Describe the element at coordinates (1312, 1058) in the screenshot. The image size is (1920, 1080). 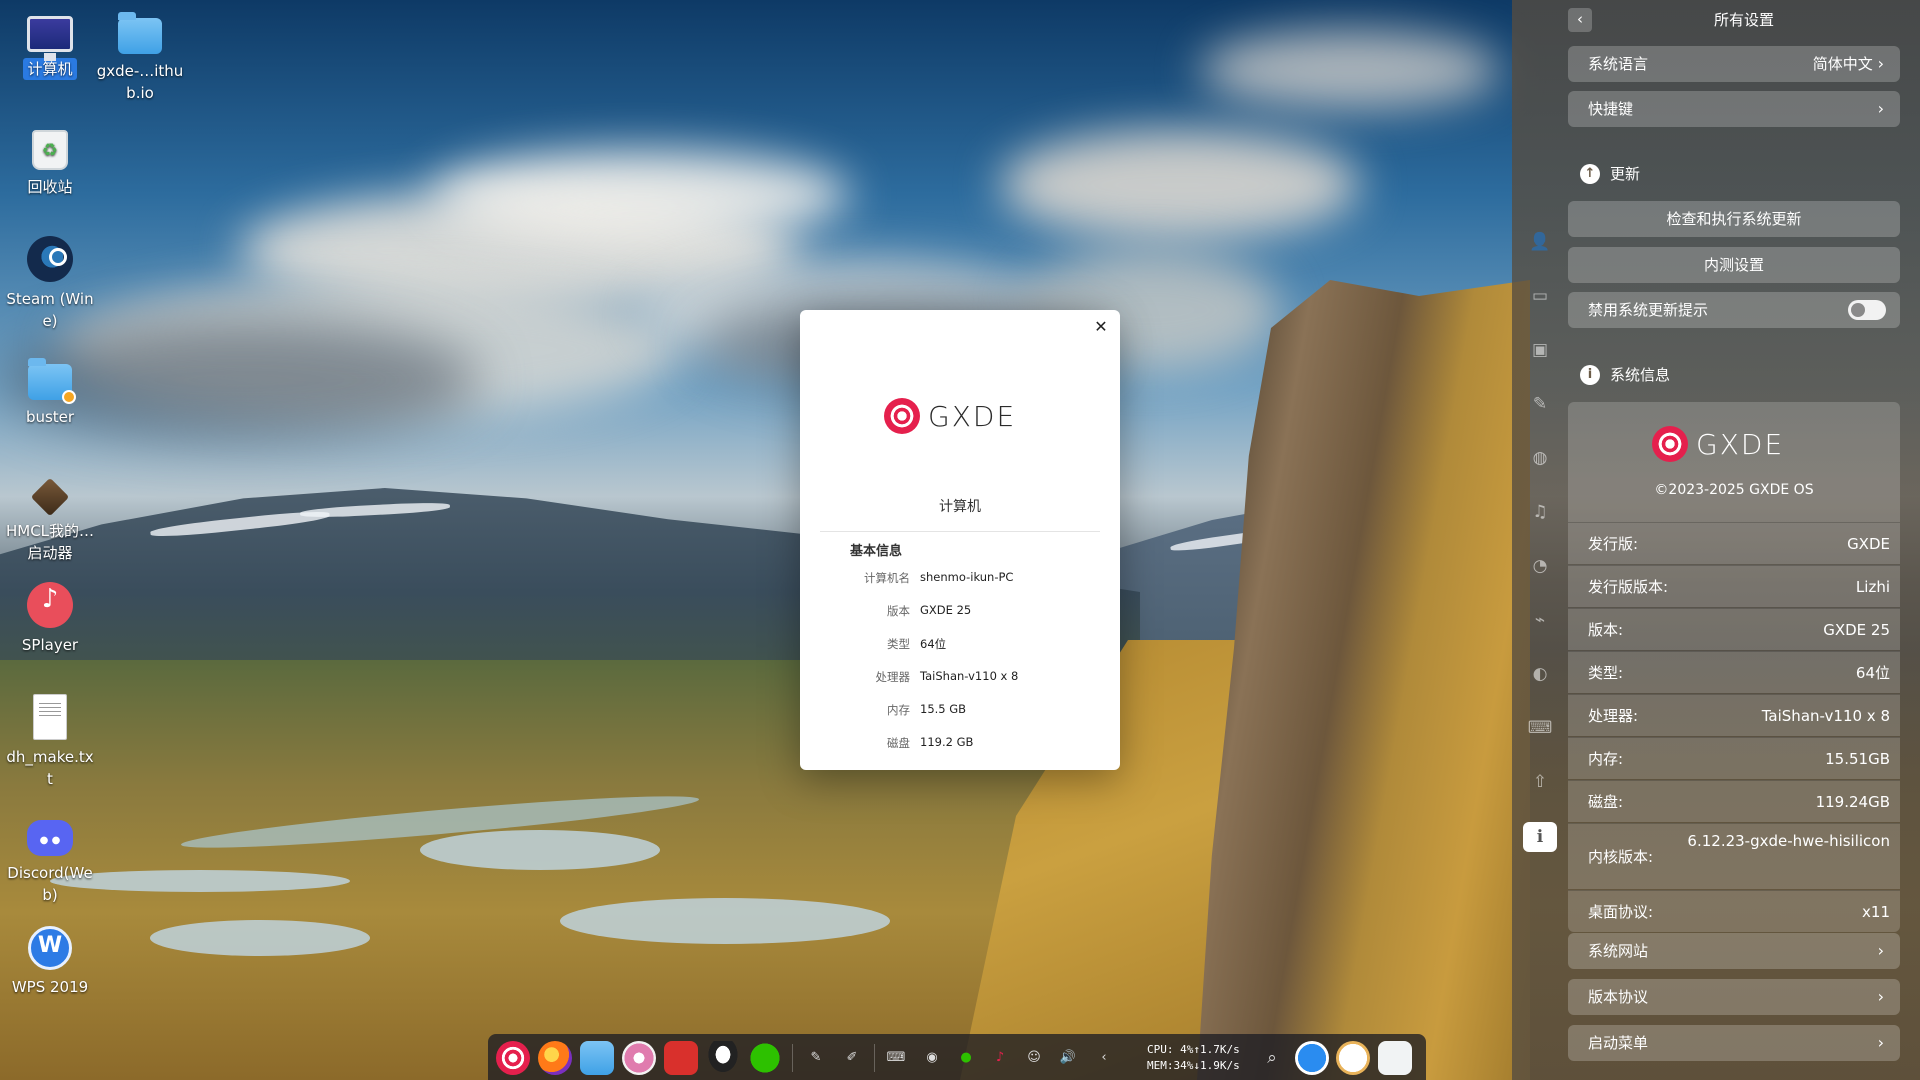
I see `power-icon` at that location.